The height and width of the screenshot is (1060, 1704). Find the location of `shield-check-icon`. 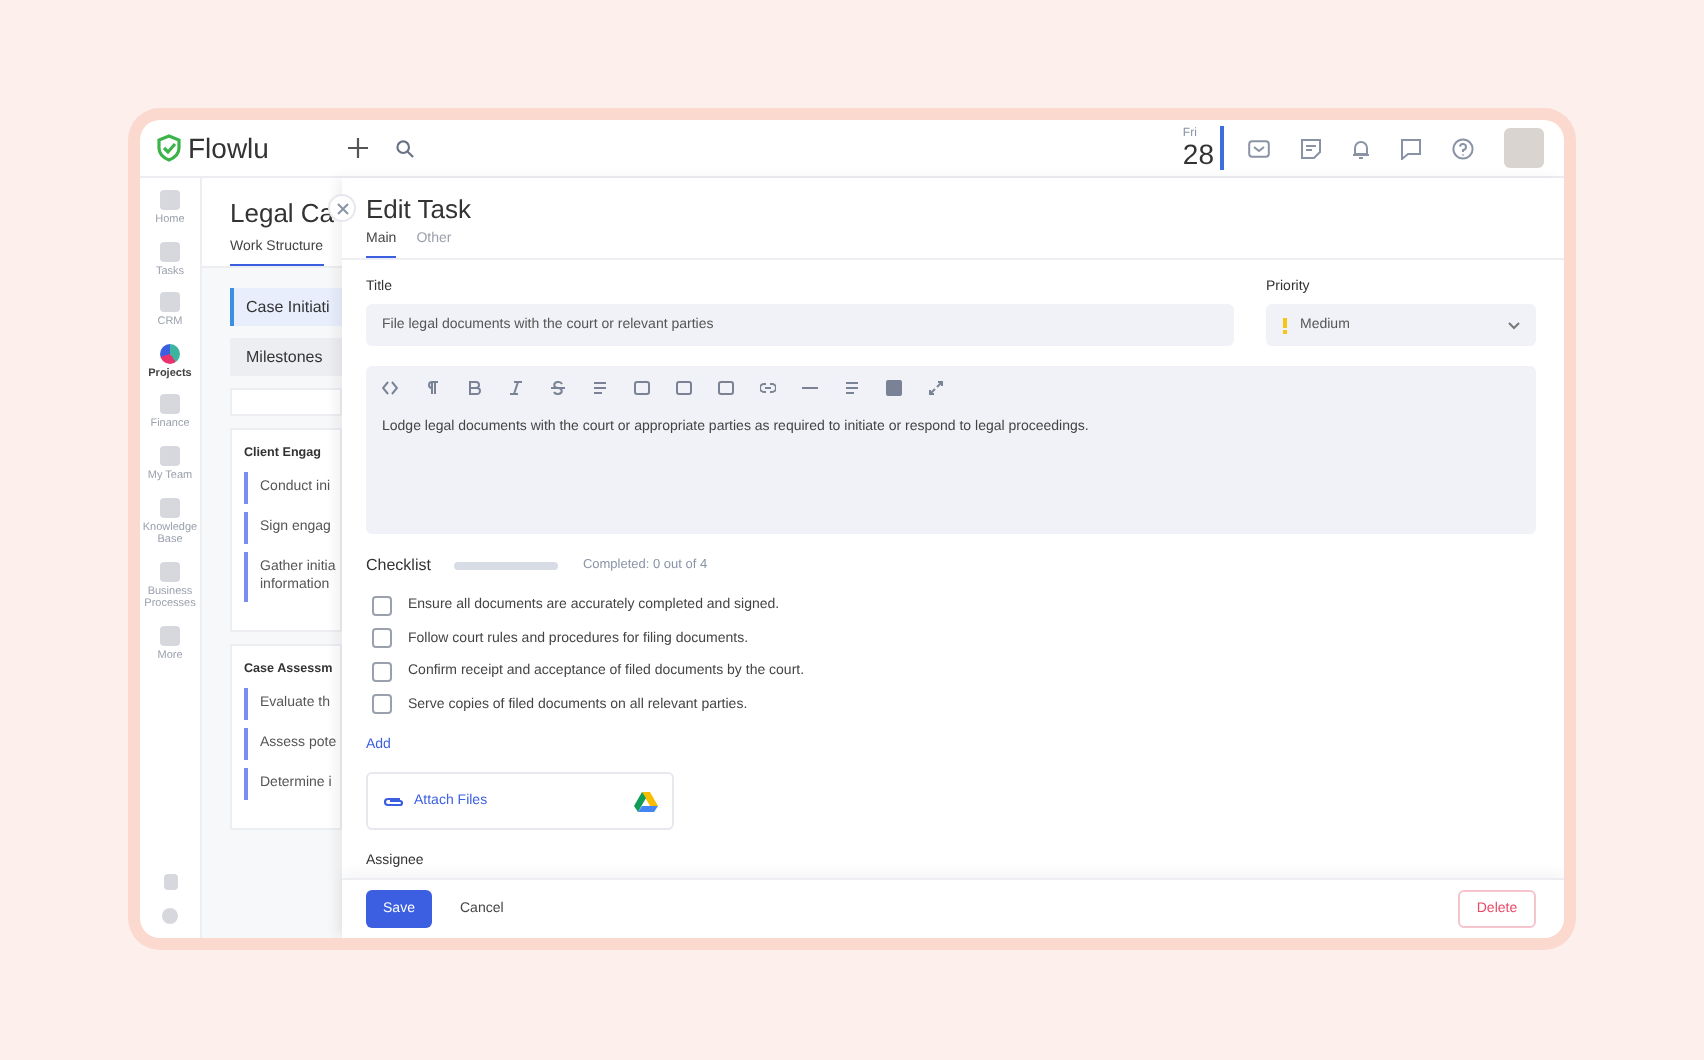

shield-check-icon is located at coordinates (169, 148).